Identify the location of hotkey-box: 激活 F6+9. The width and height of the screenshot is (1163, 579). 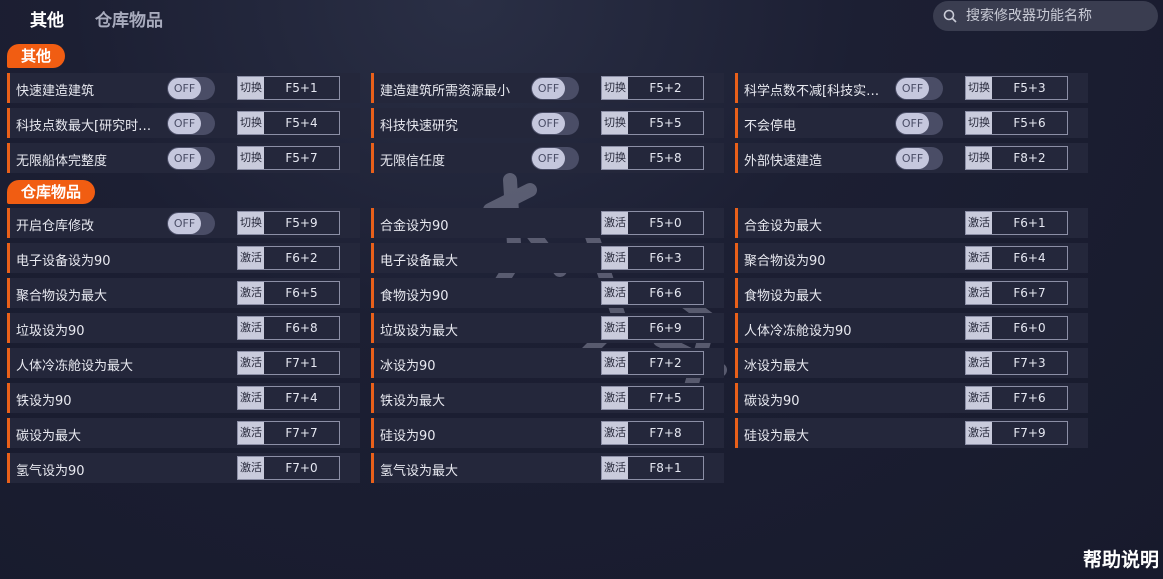
(652, 328).